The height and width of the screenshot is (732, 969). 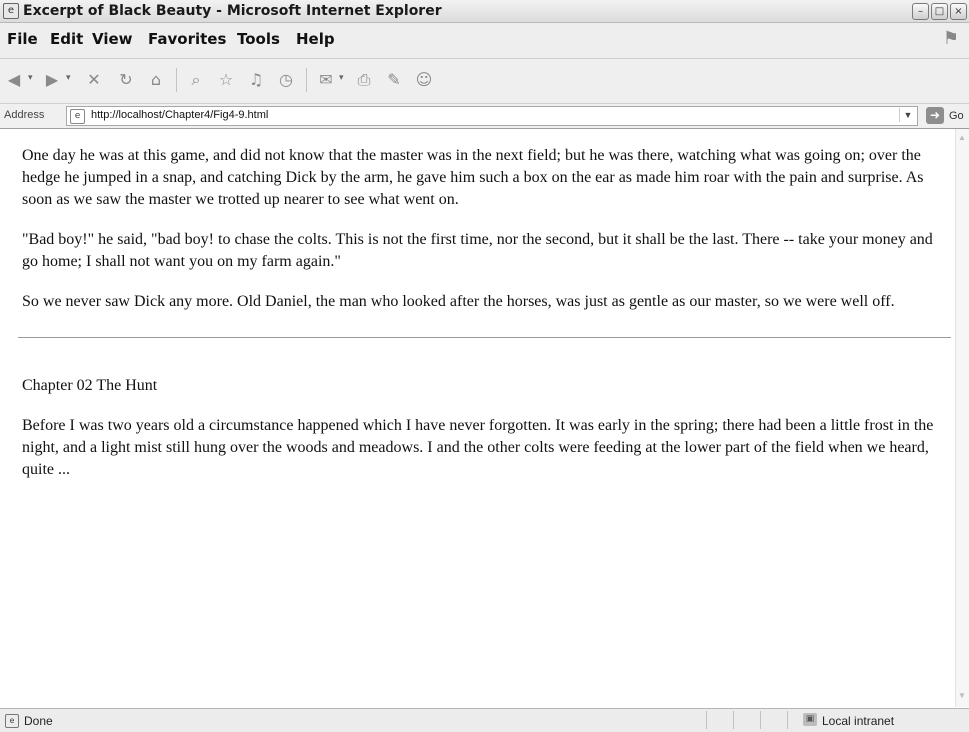 I want to click on scroll-down-icon: ▼, so click(x=962, y=695).